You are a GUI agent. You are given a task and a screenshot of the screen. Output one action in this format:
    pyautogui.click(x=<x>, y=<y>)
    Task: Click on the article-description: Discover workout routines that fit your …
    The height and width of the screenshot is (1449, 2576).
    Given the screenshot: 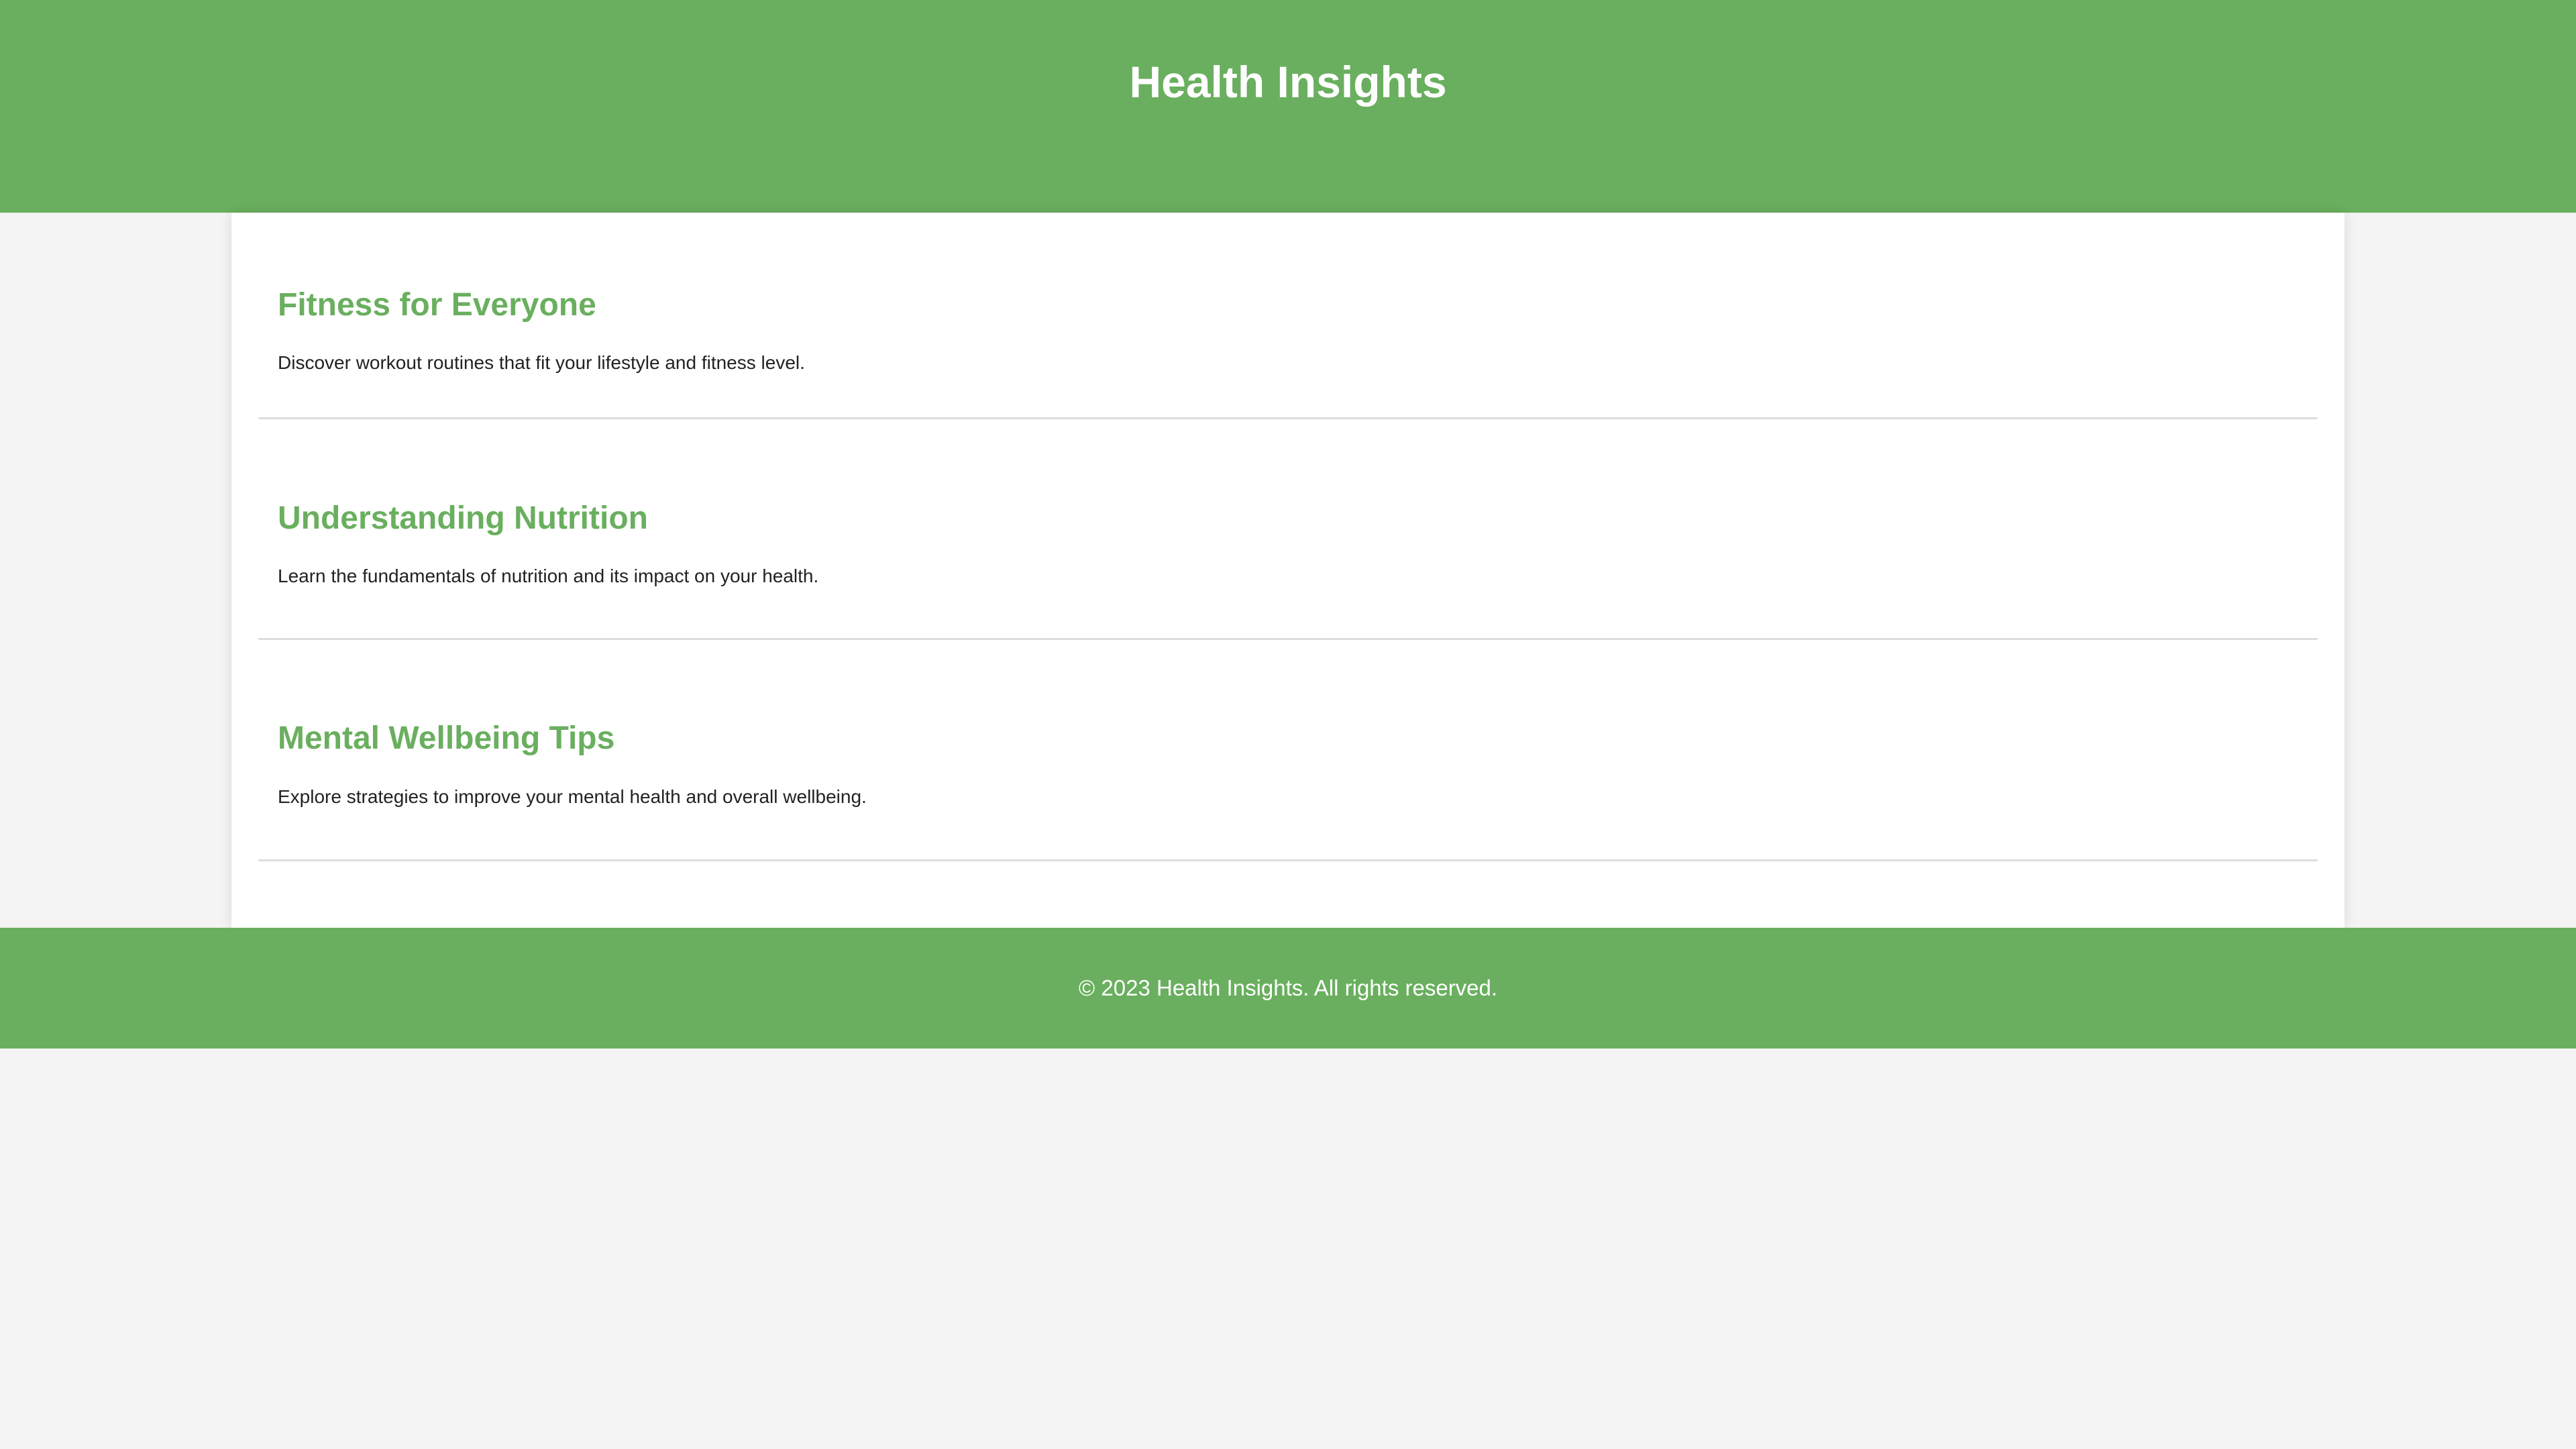 What is the action you would take?
    pyautogui.click(x=541, y=362)
    